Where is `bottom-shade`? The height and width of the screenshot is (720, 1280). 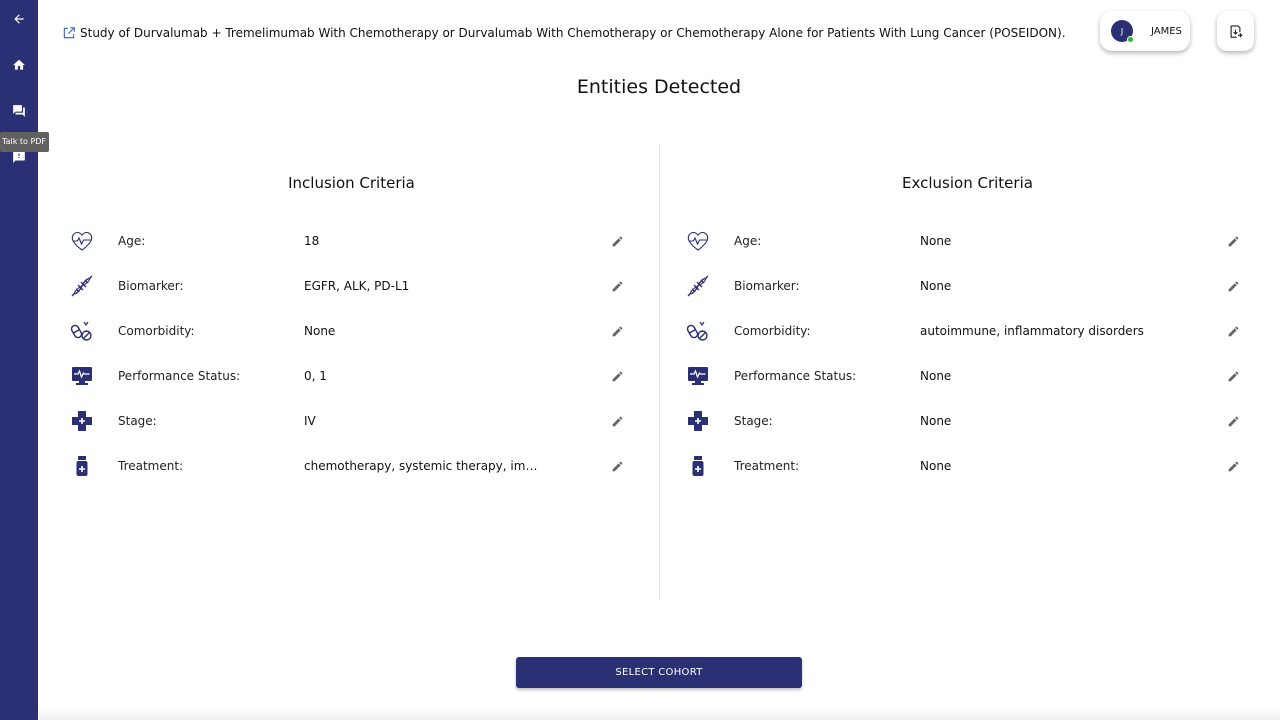 bottom-shade is located at coordinates (659, 712).